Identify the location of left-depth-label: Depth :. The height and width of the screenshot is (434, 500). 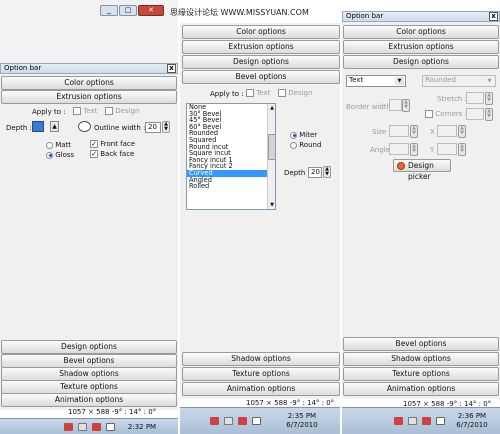
(19, 128).